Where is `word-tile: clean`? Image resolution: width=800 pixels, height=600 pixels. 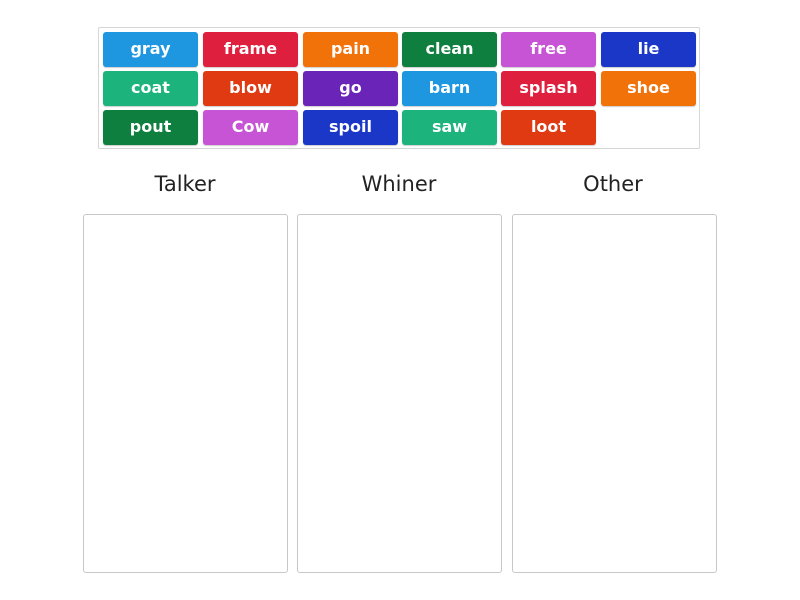 word-tile: clean is located at coordinates (449, 49).